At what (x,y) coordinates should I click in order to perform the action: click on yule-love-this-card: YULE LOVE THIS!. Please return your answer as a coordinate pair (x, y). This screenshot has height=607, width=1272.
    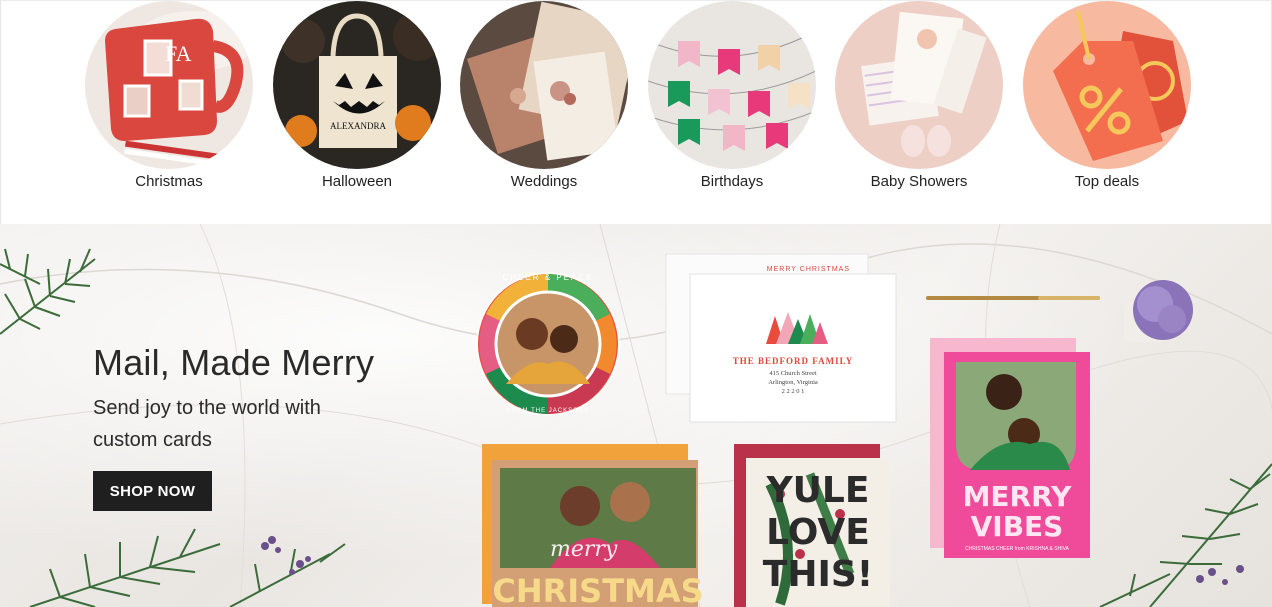
    Looking at the image, I should click on (812, 525).